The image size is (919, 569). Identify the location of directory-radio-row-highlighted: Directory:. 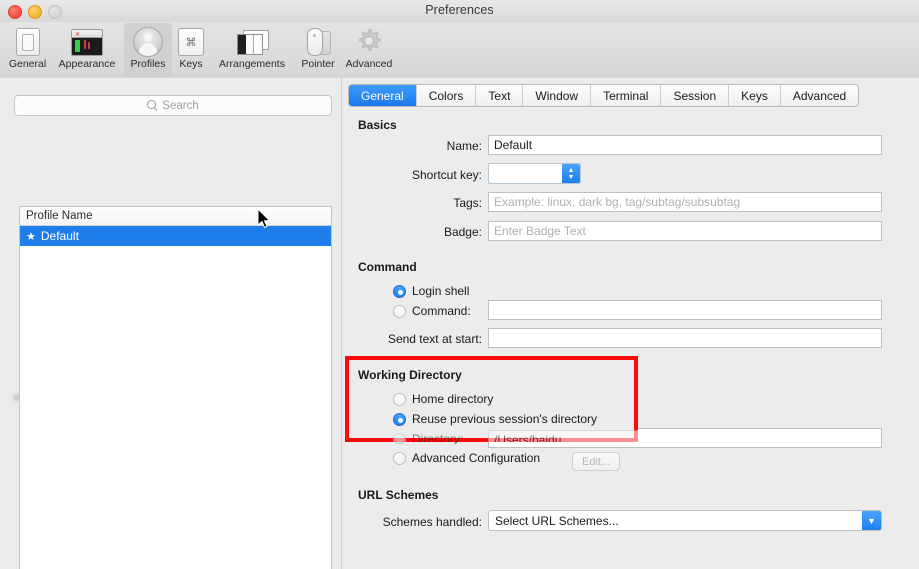
(428, 437).